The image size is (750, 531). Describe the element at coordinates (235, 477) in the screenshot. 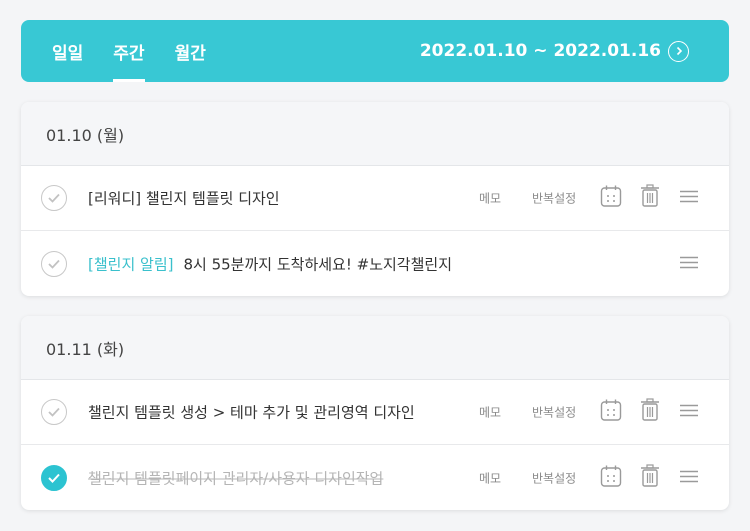

I see `task-text: 챌린지 템플릿페이지 관리자/사용자 디자인작업` at that location.